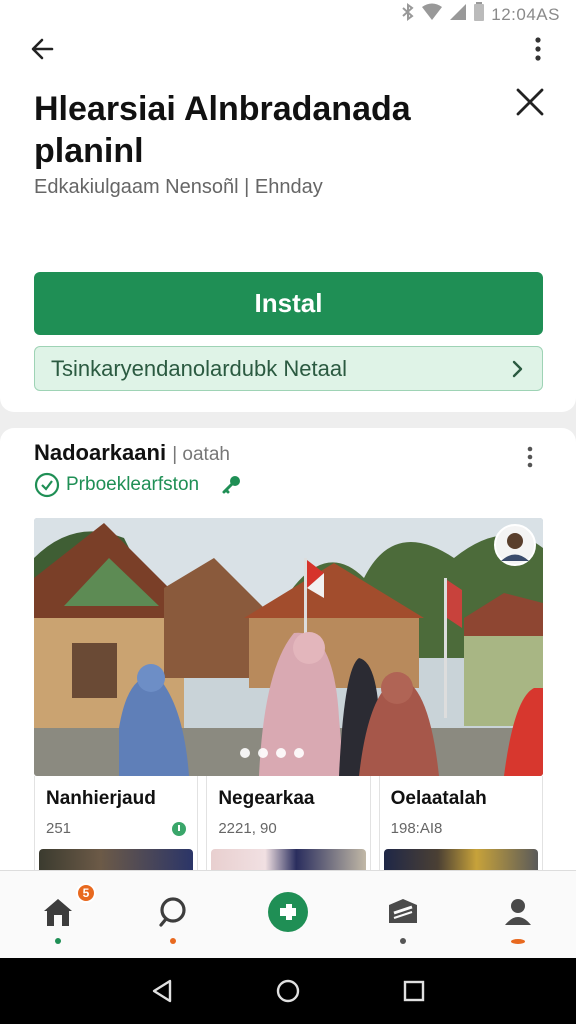  Describe the element at coordinates (47, 485) in the screenshot. I see `check-circle-icon` at that location.